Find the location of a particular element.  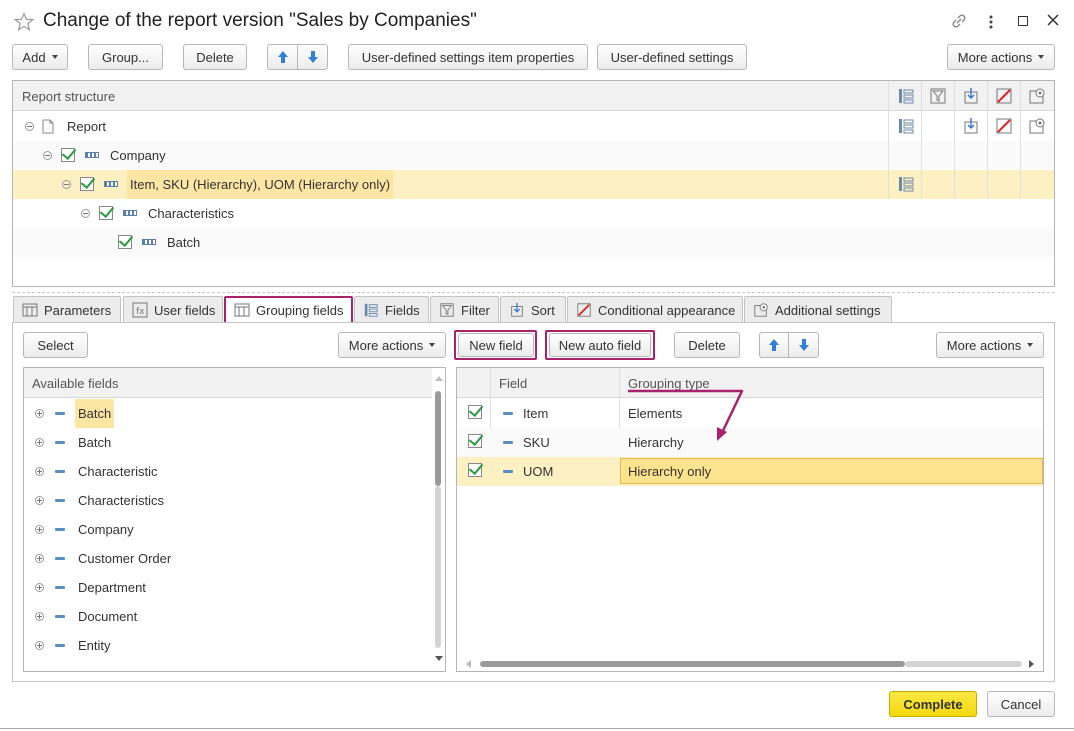

scroll-down-icon is located at coordinates (439, 659).